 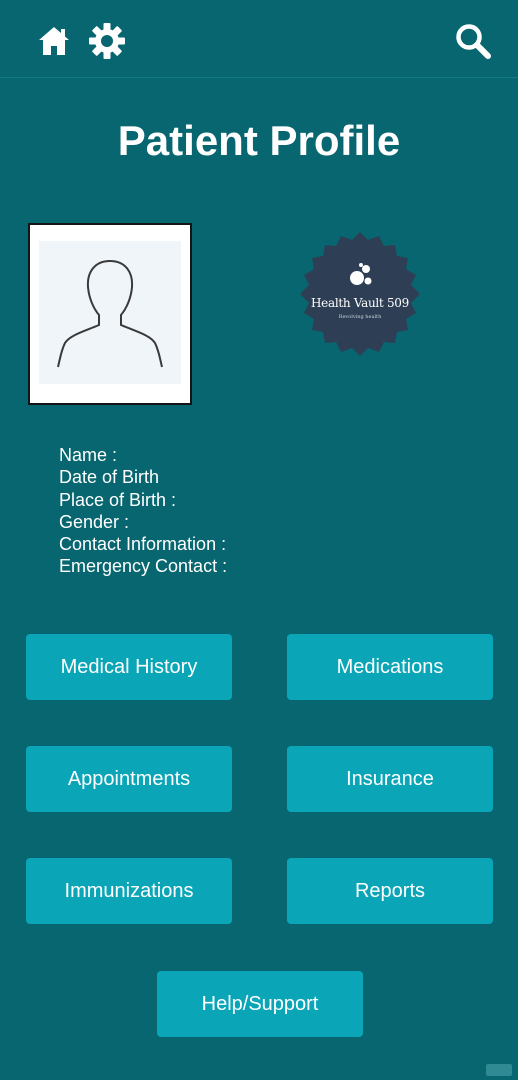 I want to click on medical-history-button: Medical History, so click(x=129, y=667).